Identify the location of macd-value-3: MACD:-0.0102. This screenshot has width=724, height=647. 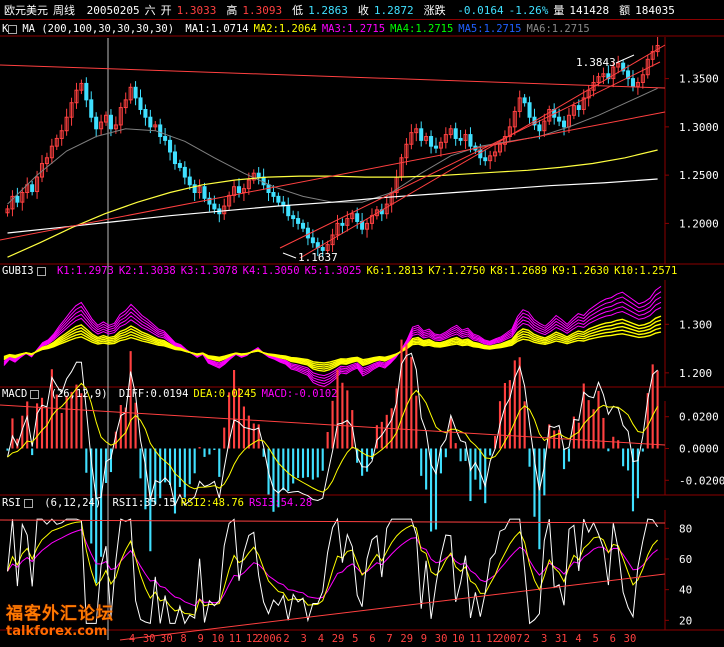
(299, 394).